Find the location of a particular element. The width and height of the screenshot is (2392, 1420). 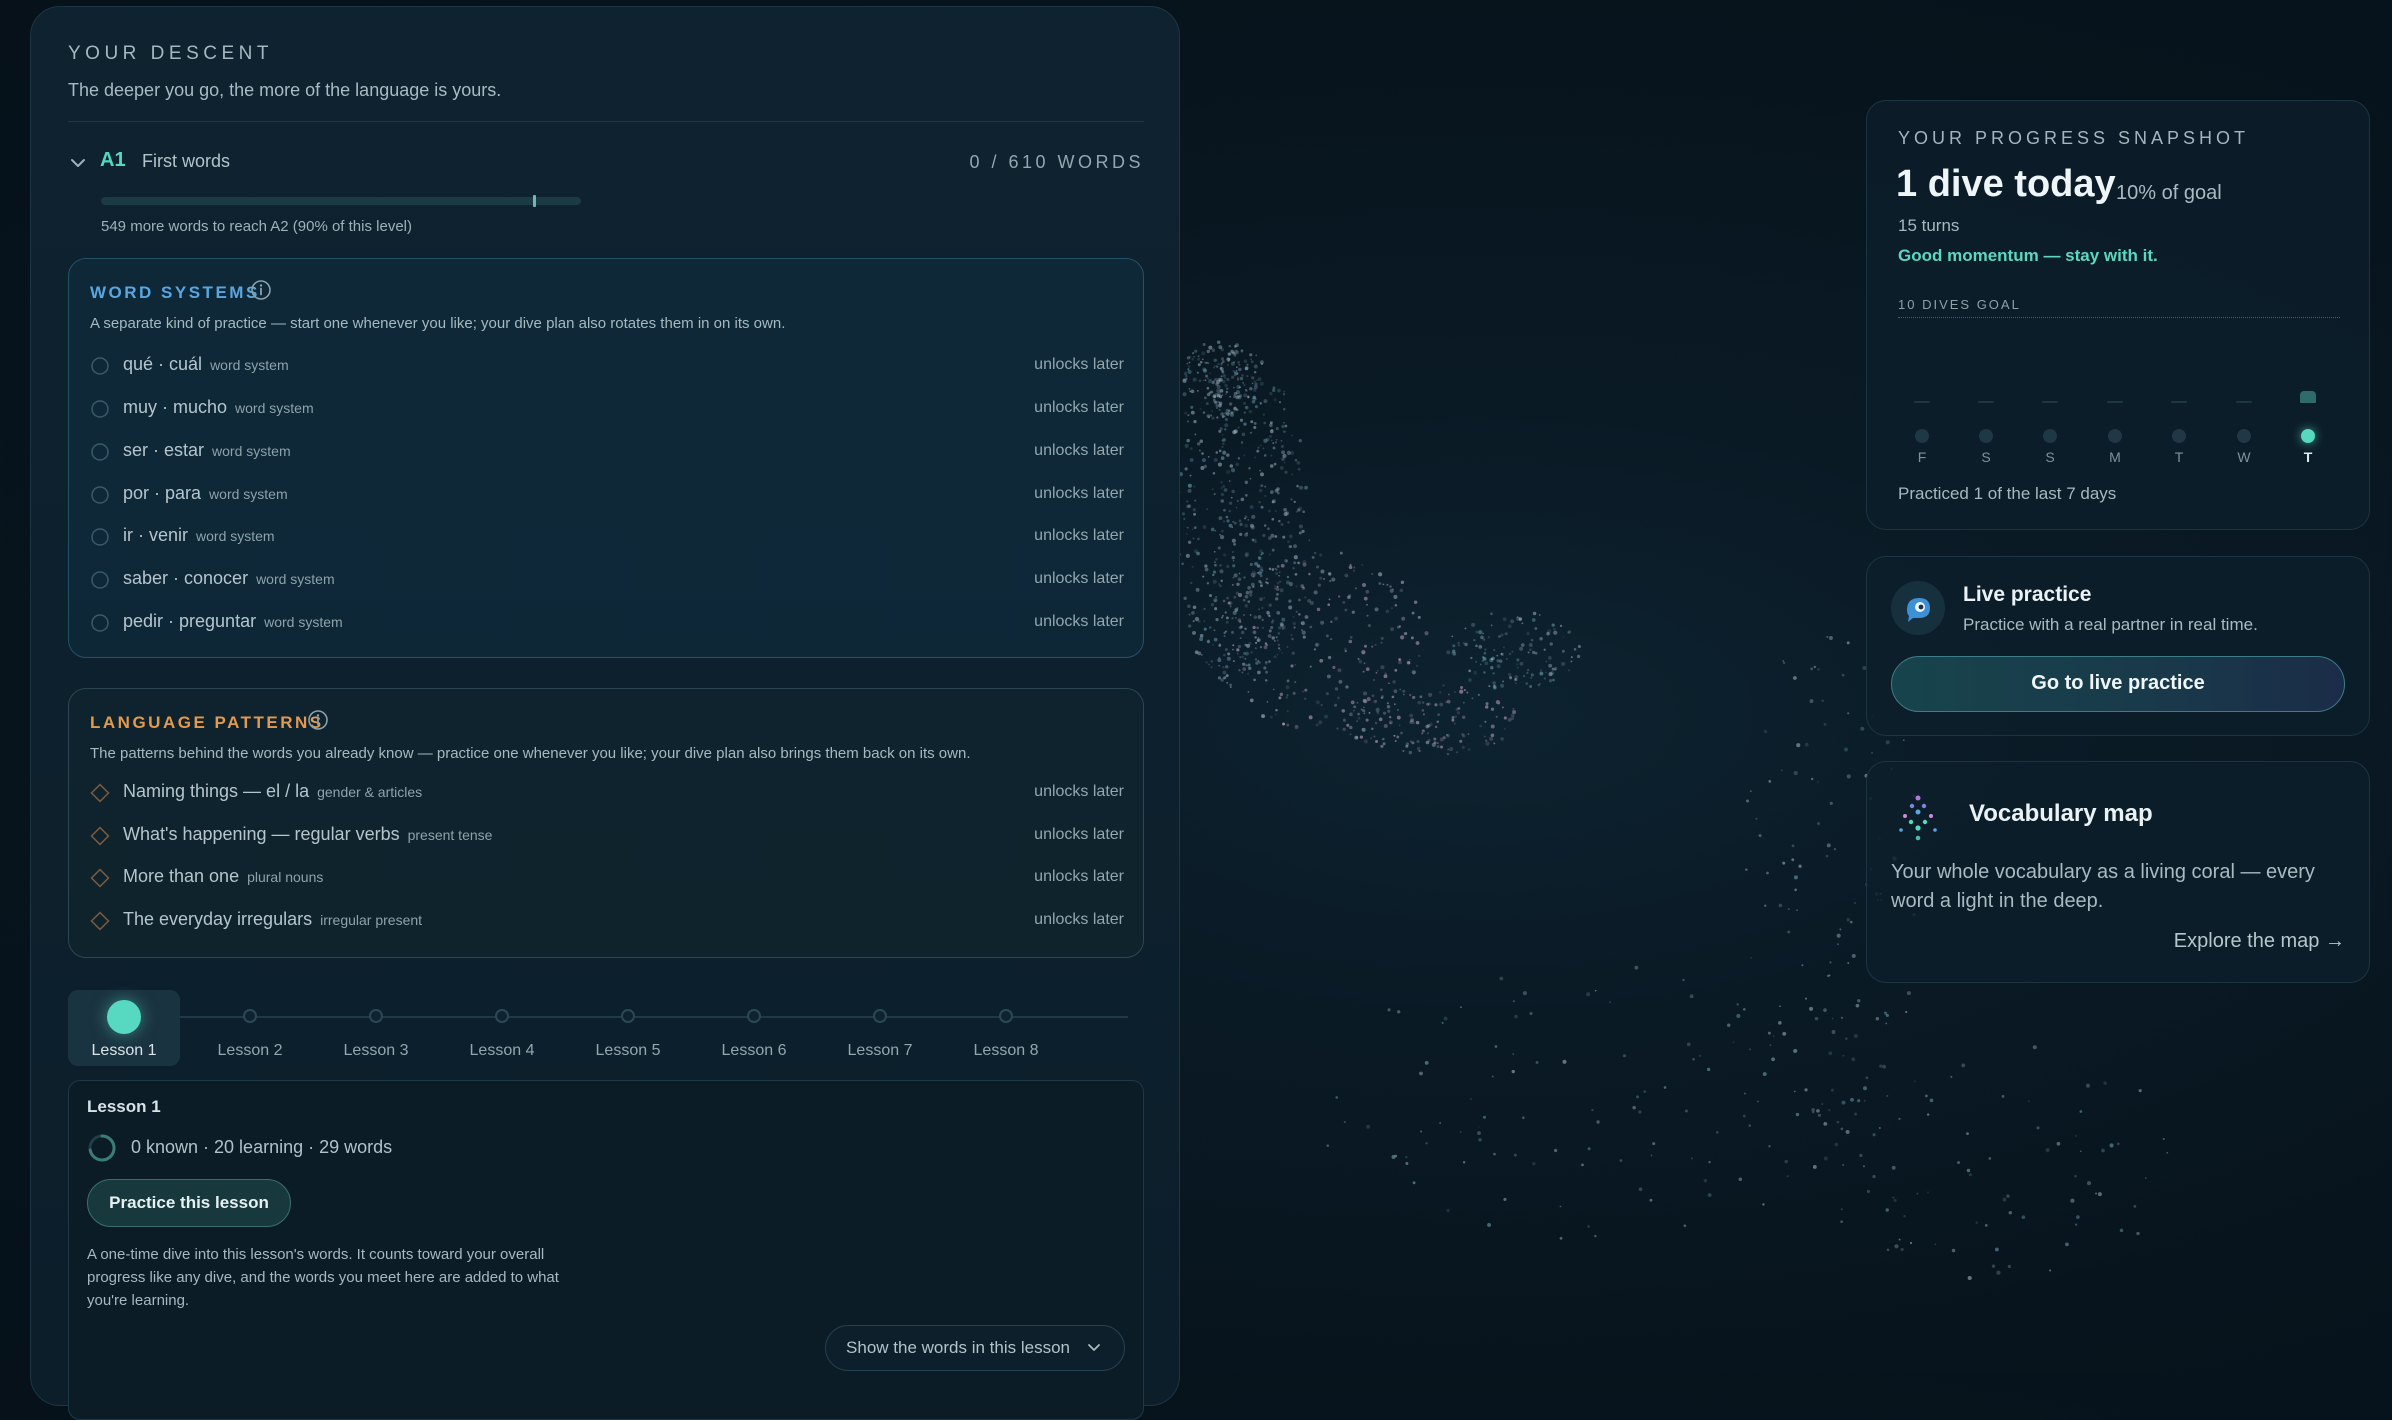

word-system-item: saber · conocer word system unlocks later is located at coordinates (607, 580).